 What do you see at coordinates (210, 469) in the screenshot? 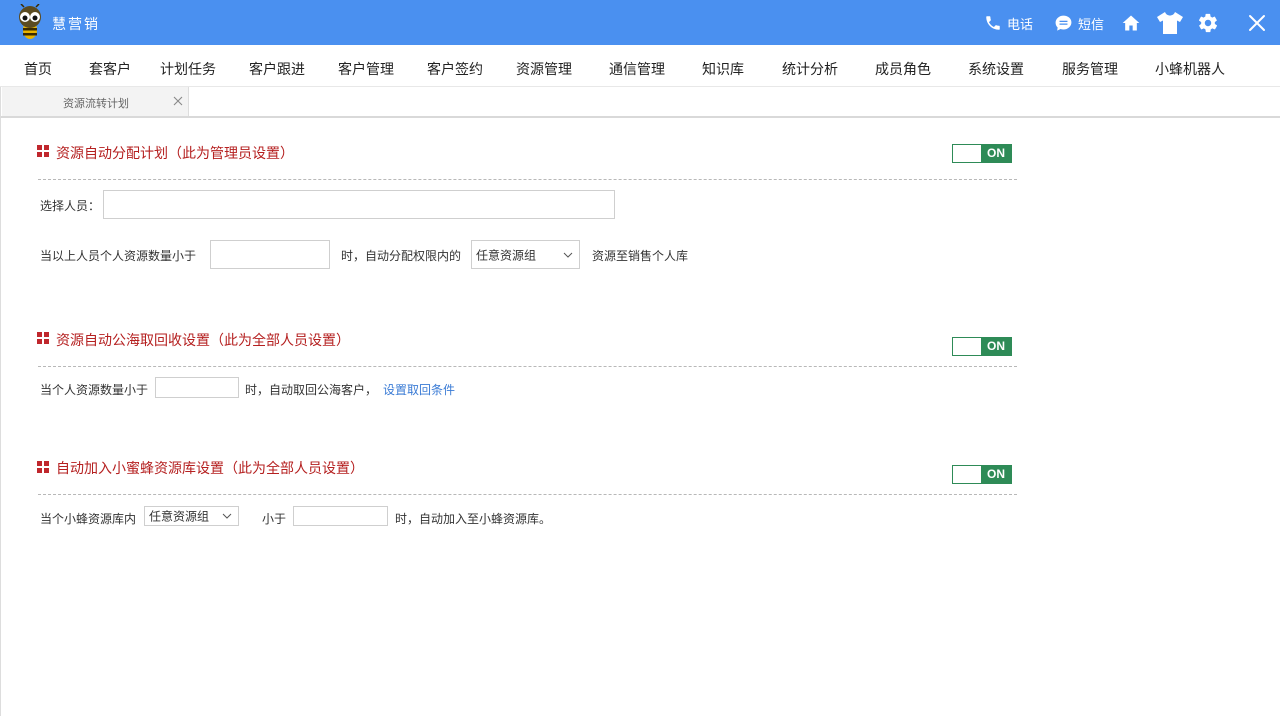
I see `section-title-bee-pool: 自动加入小蜜蜂资源库设置（此为全部人员设置）` at bounding box center [210, 469].